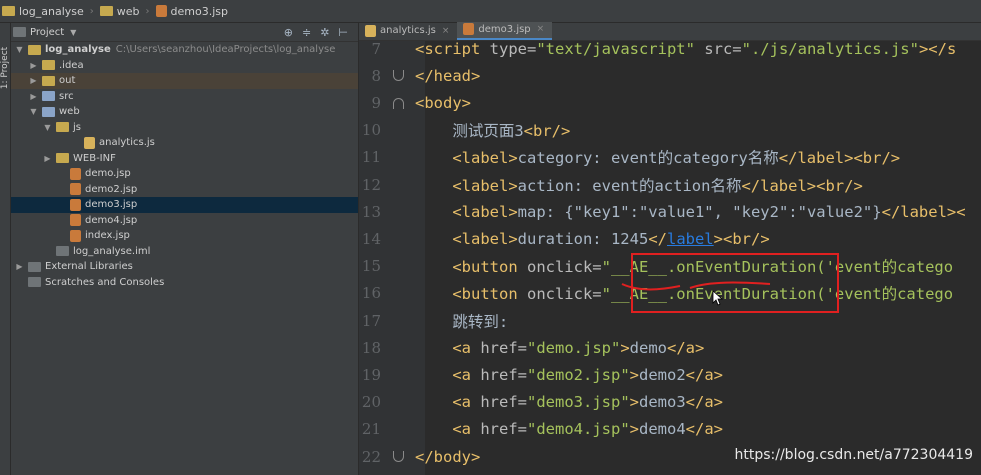  What do you see at coordinates (371, 130) in the screenshot?
I see `line-number: 10` at bounding box center [371, 130].